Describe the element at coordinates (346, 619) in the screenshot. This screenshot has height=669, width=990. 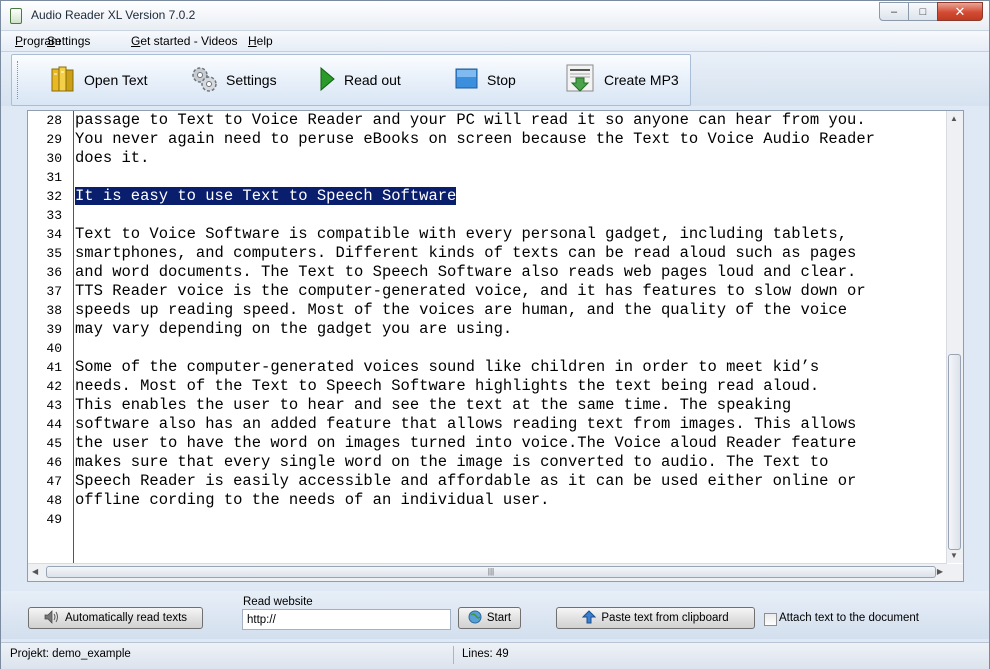
I see `website-url-input` at that location.